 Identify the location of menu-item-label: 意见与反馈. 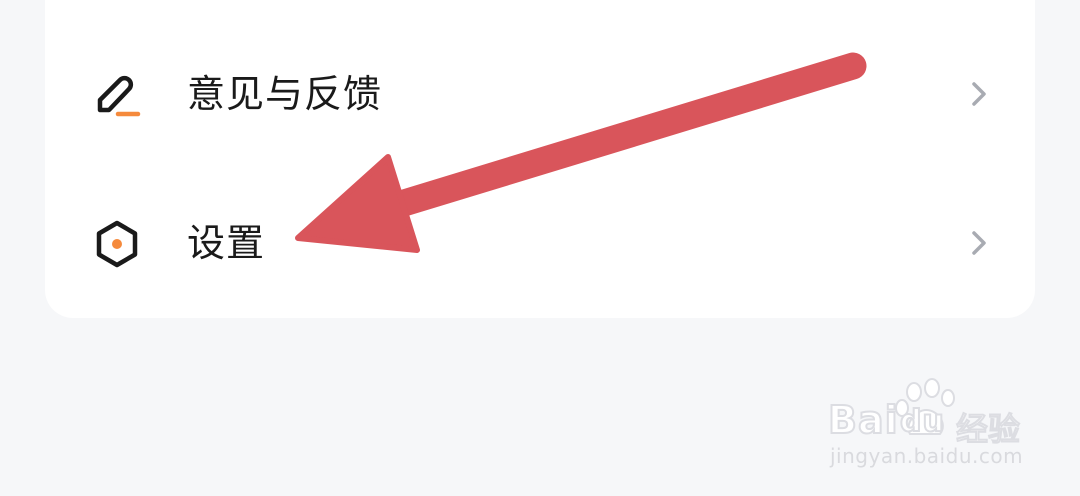
(285, 94).